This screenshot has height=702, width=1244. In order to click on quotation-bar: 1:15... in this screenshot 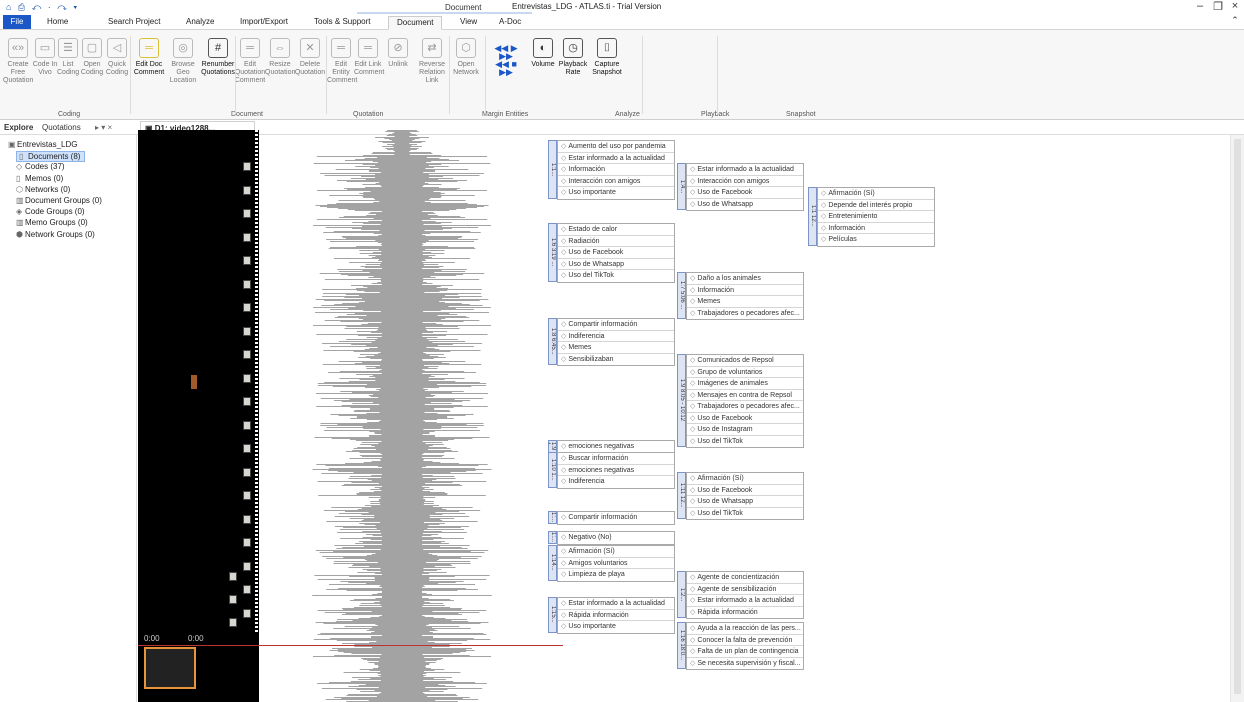, I will do `click(552, 615)`.